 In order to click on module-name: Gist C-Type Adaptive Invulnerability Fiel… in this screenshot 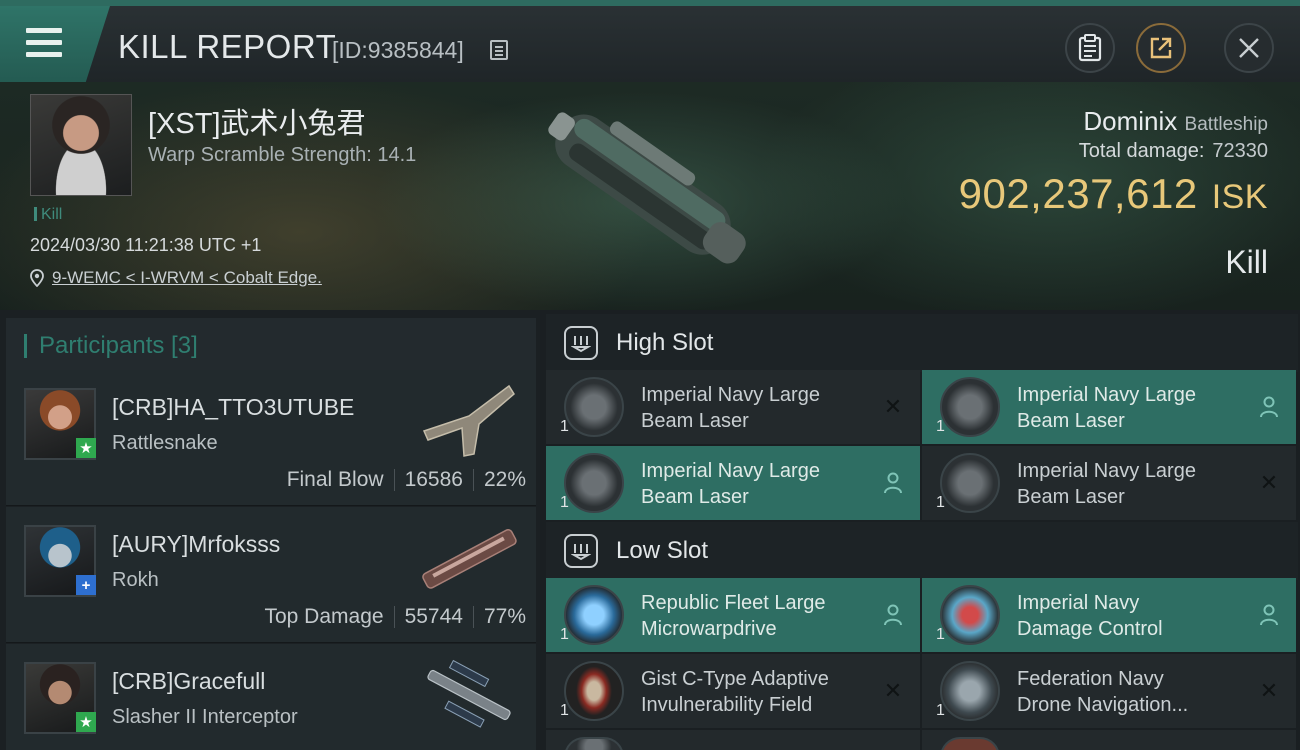, I will do `click(735, 692)`.